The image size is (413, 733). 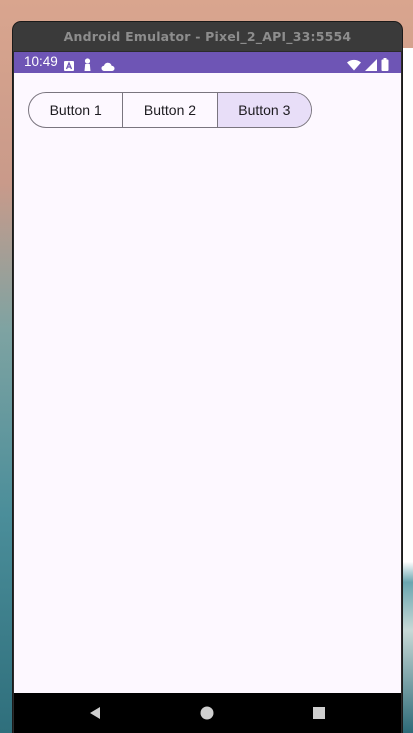 I want to click on segment-button-1: Button 1, so click(x=76, y=110).